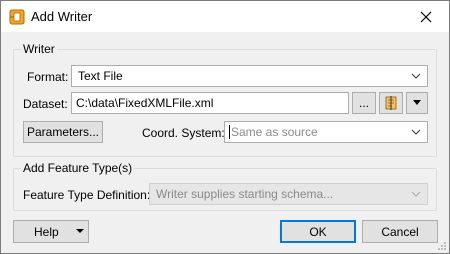  What do you see at coordinates (62, 16) in the screenshot?
I see `dialog-title: Add Writer` at bounding box center [62, 16].